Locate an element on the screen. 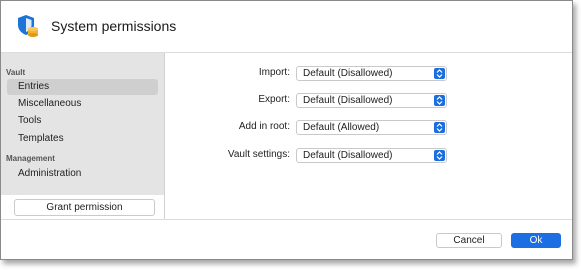 Image resolution: width=581 pixels, height=270 pixels. export-select-value: Default (Disallowed) is located at coordinates (348, 100).